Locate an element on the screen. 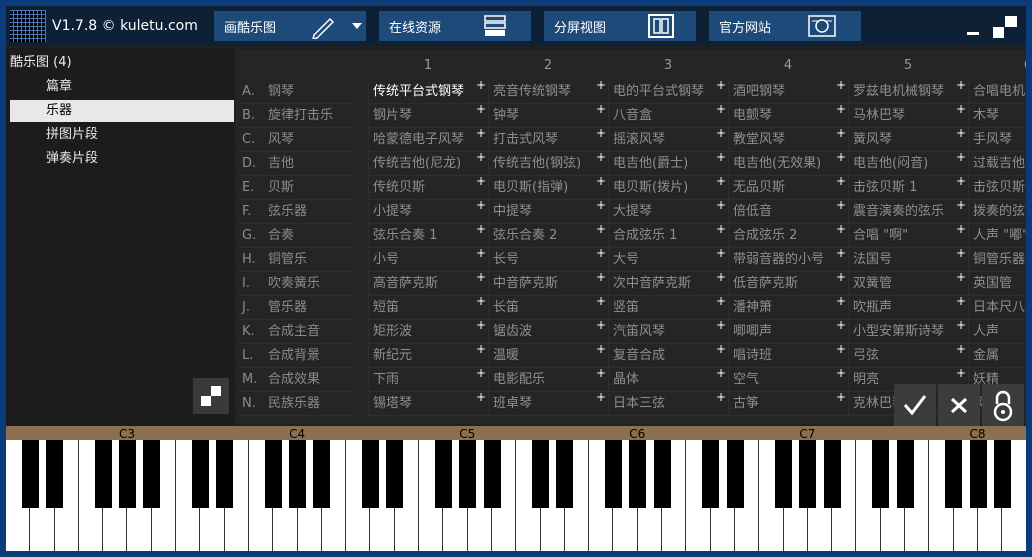 This screenshot has width=1032, height=557. instrument-cell: 八音盒 + is located at coordinates (668, 116).